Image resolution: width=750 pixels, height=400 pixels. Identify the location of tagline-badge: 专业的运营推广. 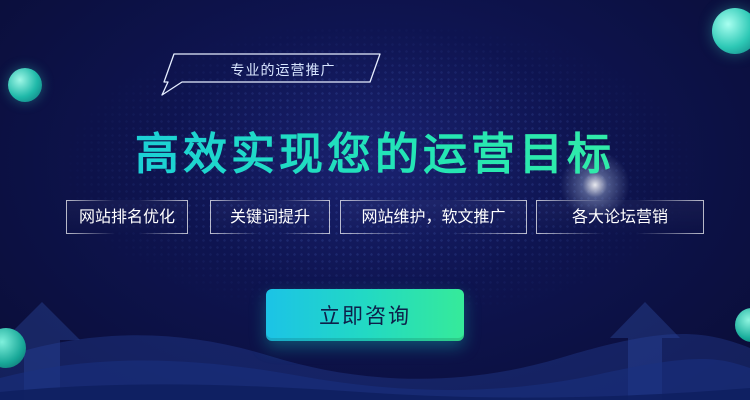
(267, 74).